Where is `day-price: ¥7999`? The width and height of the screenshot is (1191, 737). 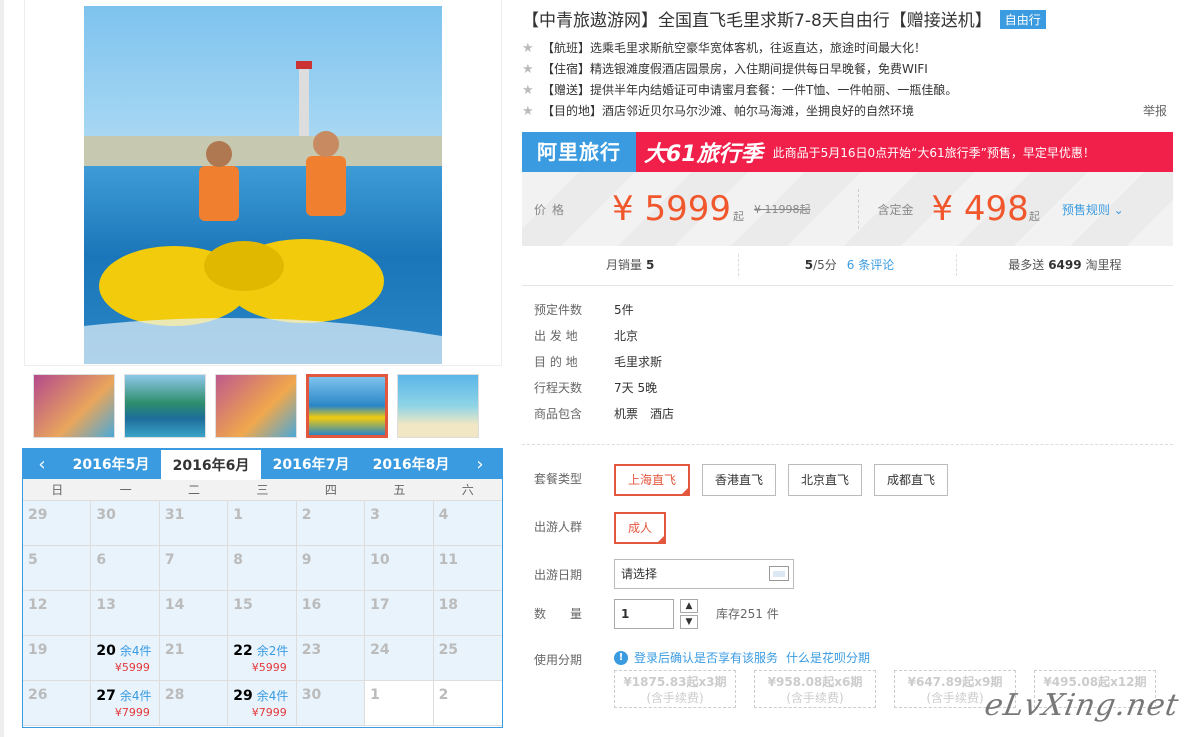
day-price: ¥7999 is located at coordinates (269, 712).